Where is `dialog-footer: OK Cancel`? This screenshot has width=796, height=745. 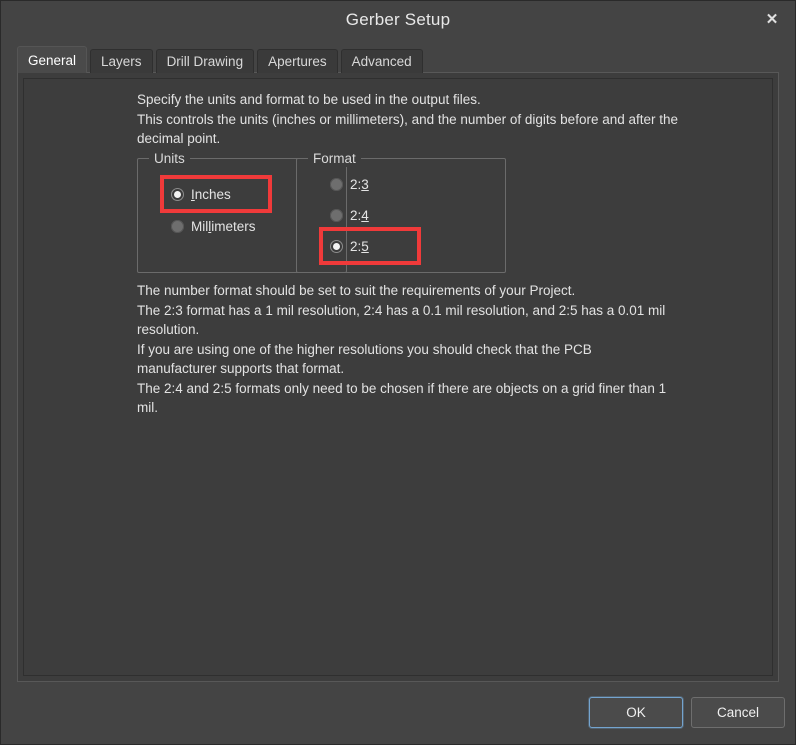 dialog-footer: OK Cancel is located at coordinates (398, 713).